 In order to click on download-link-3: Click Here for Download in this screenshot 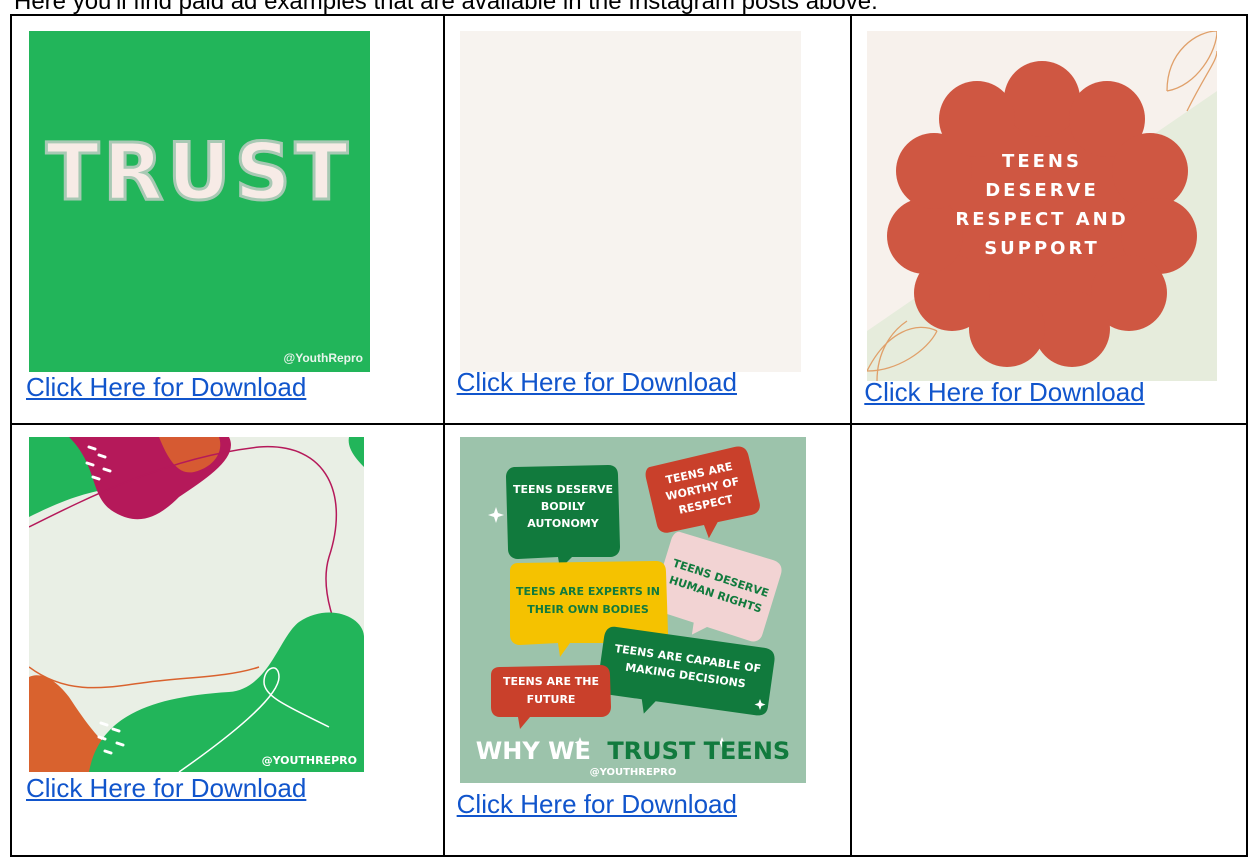, I will do `click(1004, 392)`.